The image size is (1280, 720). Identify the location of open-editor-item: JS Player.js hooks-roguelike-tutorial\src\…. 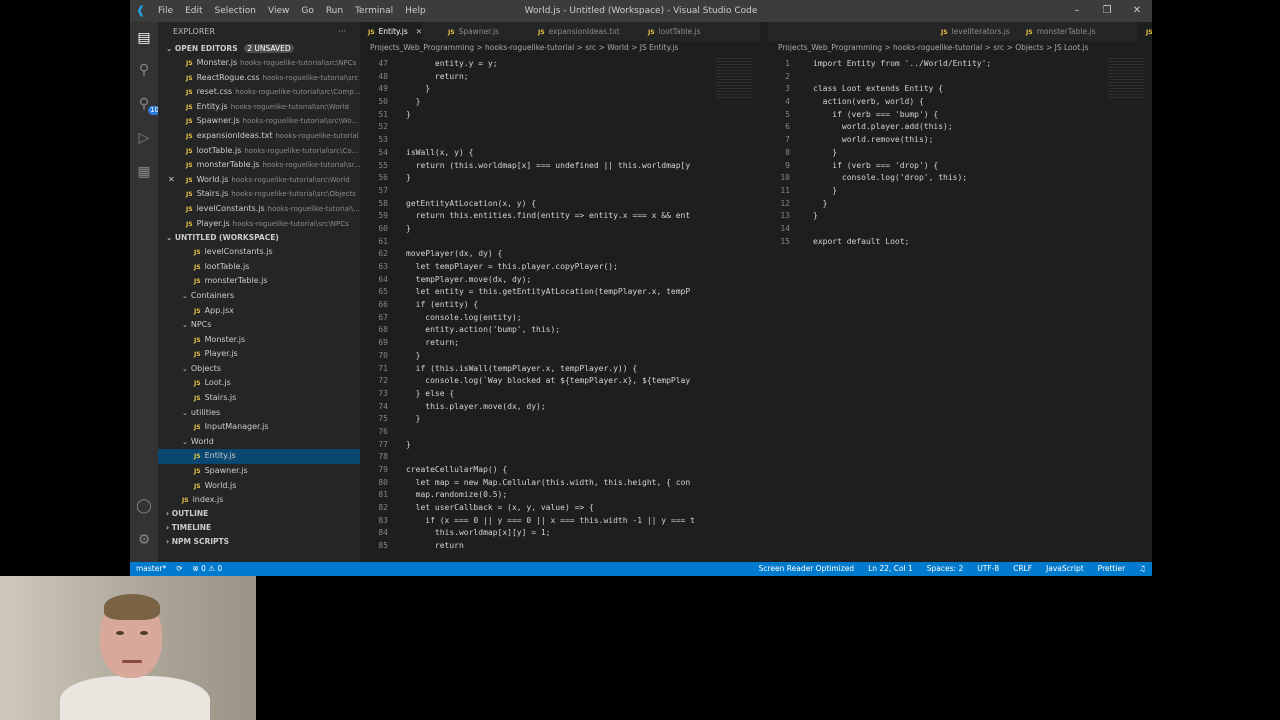
(259, 224).